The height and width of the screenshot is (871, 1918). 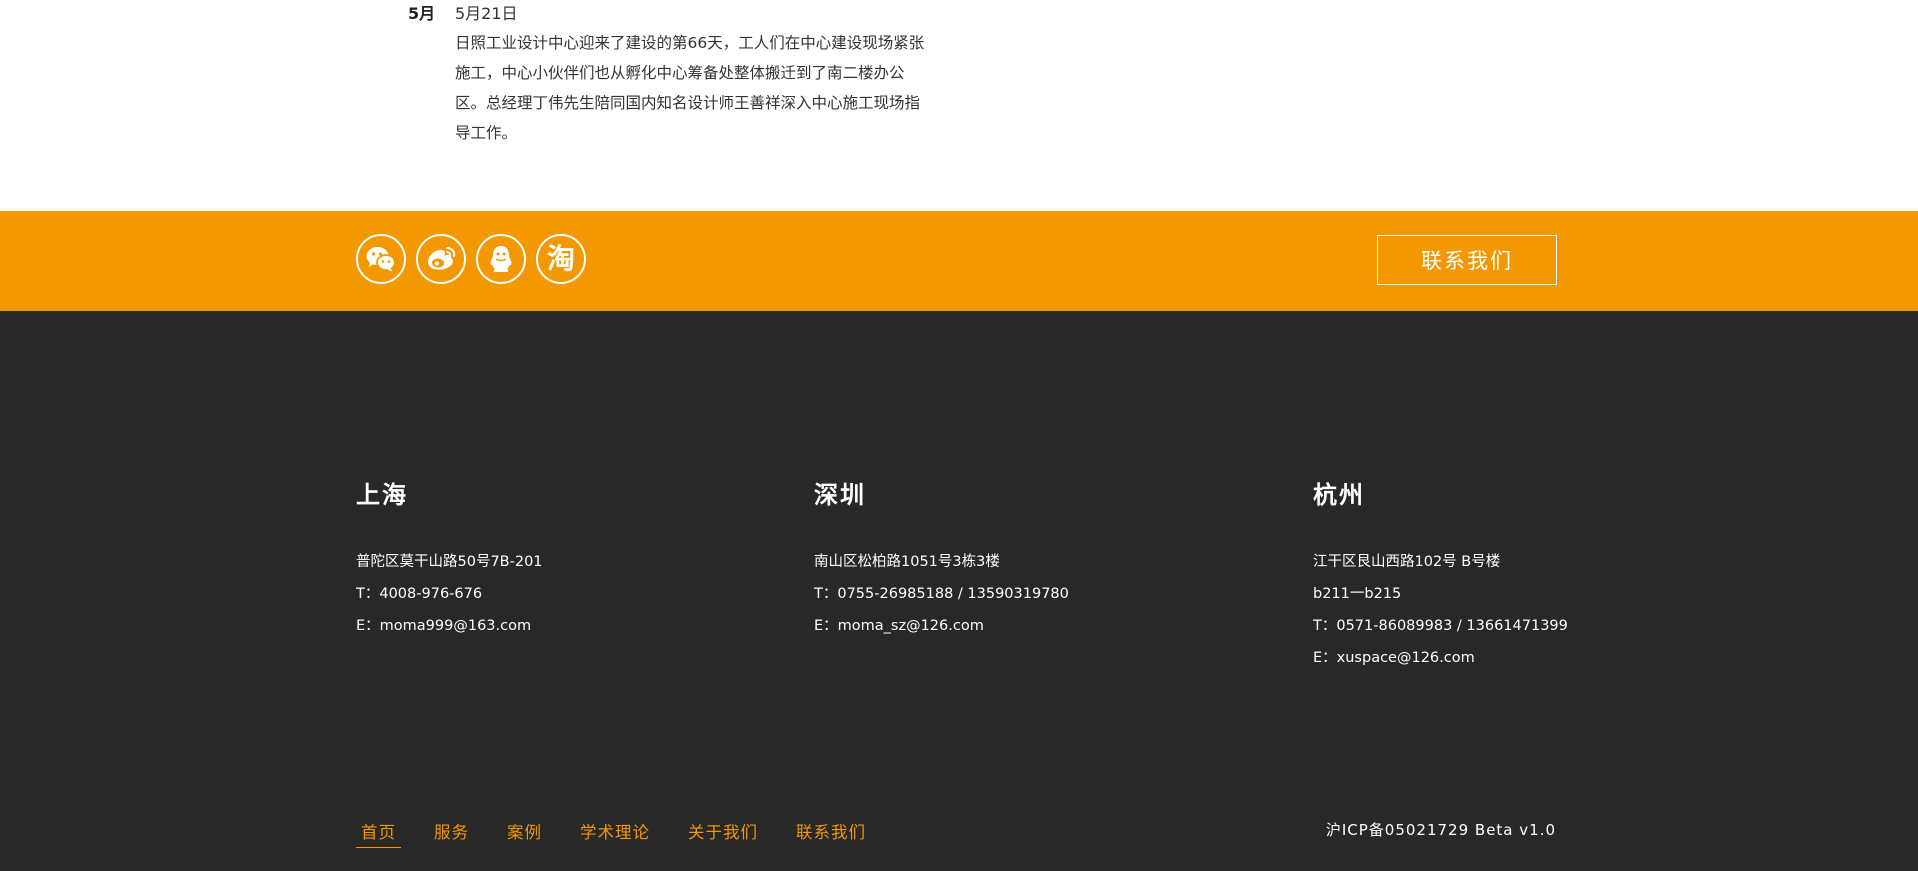 I want to click on taobao-glyph: 淘, so click(x=560, y=258).